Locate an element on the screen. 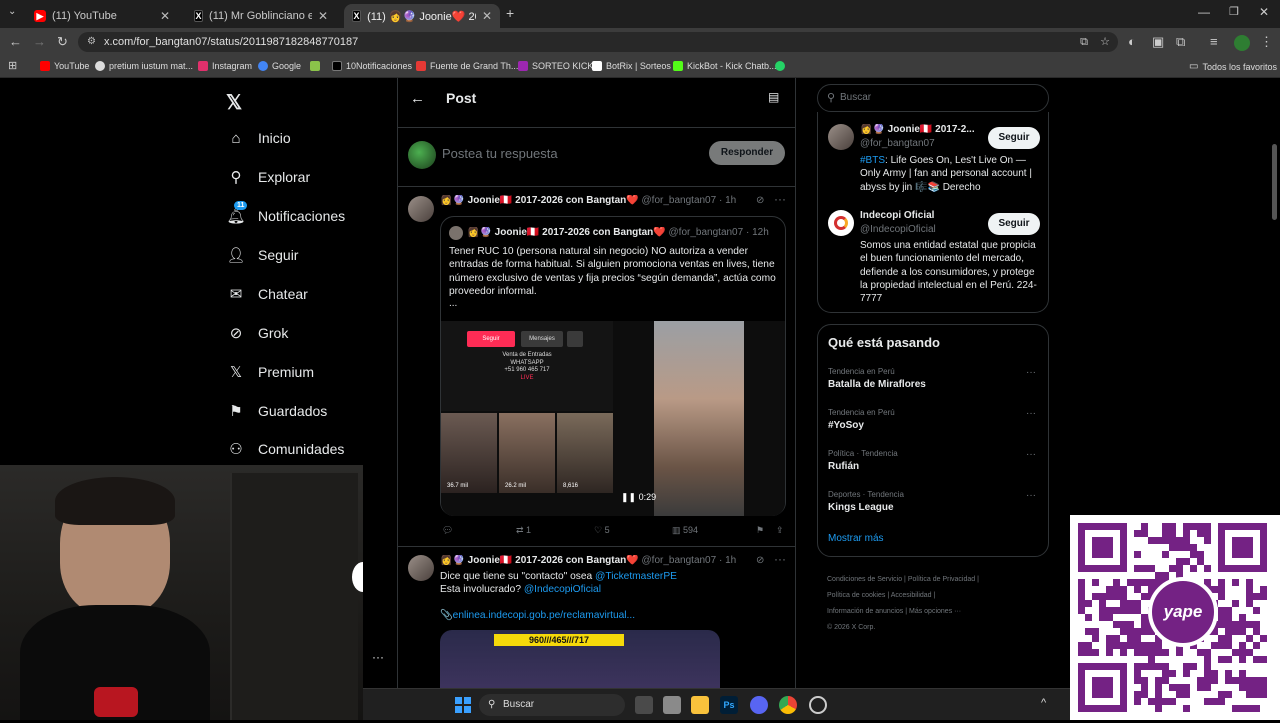  new-tab-icon: + is located at coordinates (510, 13).